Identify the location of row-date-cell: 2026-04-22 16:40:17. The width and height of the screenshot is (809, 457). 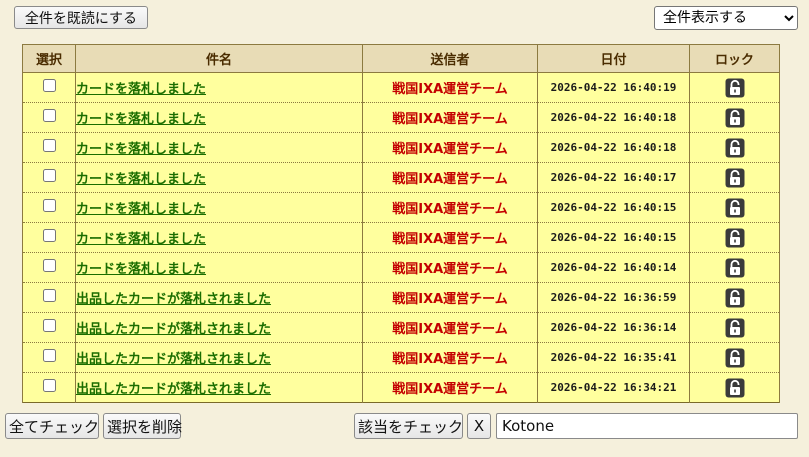
(613, 177).